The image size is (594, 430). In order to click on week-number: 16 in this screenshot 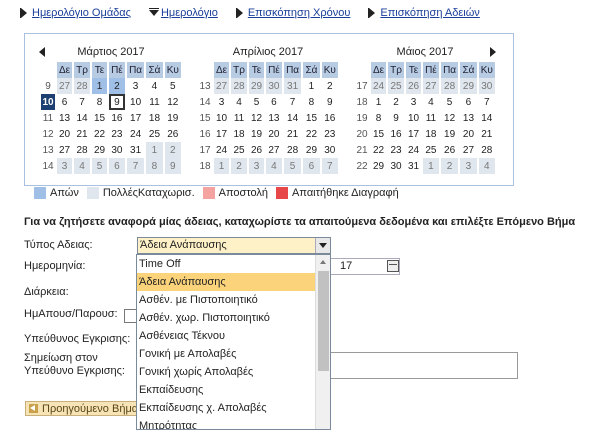, I will do `click(205, 134)`.